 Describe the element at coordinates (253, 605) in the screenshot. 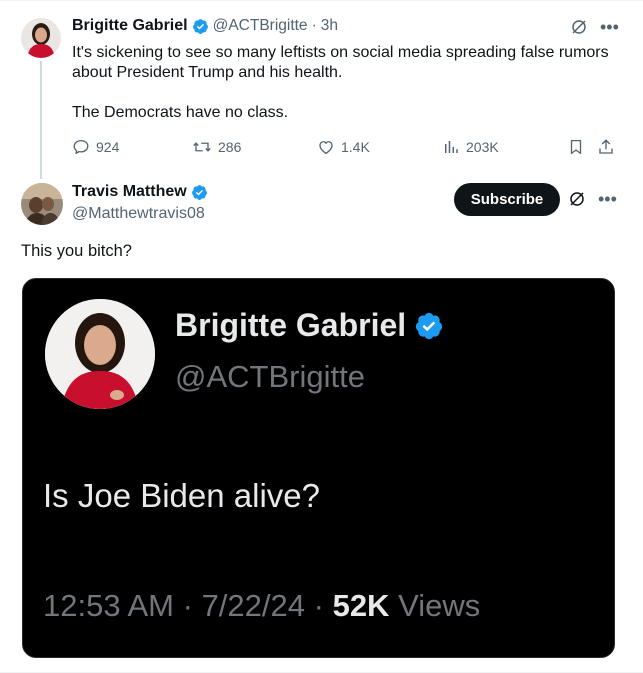

I see `embedded-date: 7/22/24` at that location.